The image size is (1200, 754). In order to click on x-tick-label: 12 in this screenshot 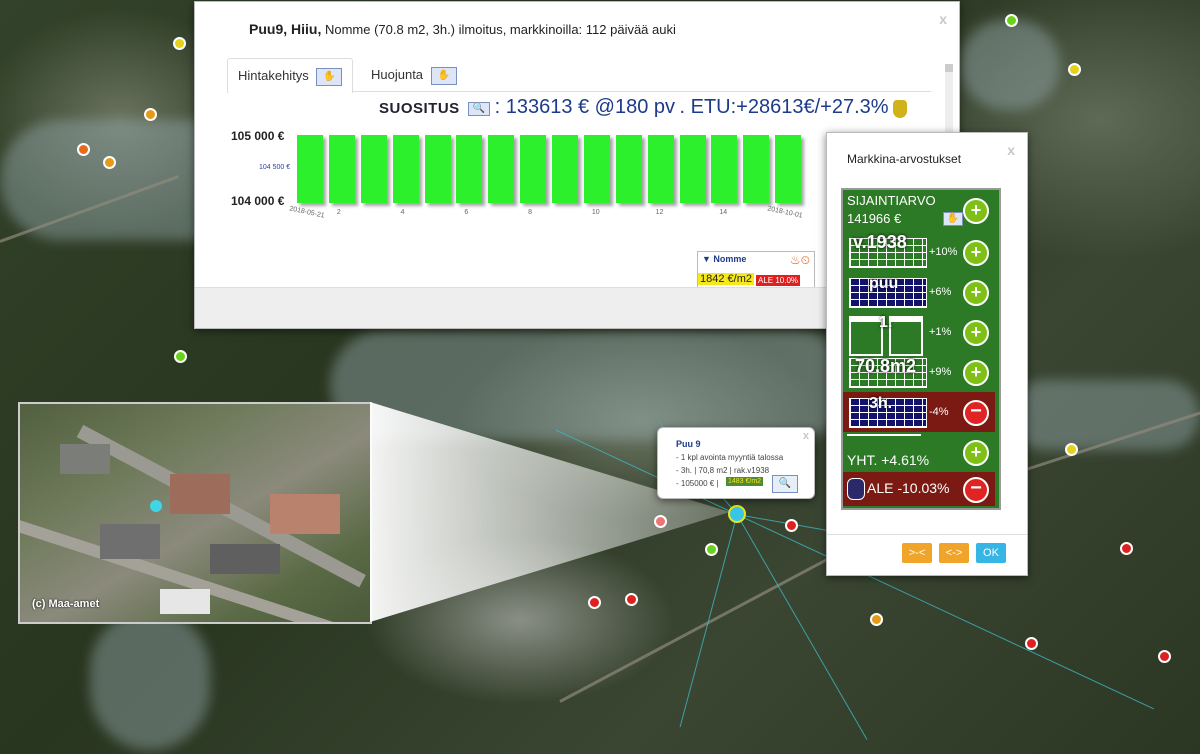, I will do `click(659, 212)`.